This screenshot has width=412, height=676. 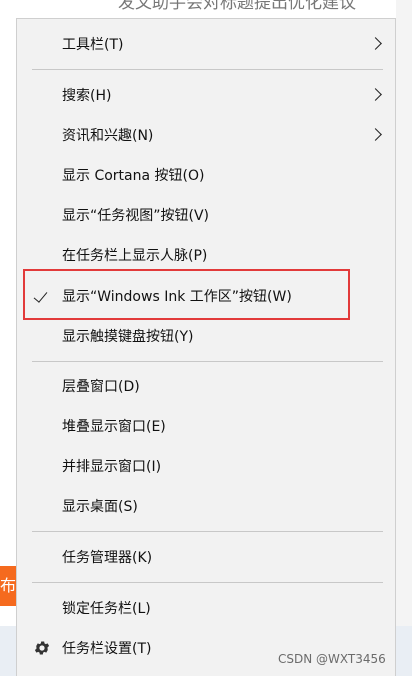 What do you see at coordinates (206, 176) in the screenshot?
I see `menu-item-show-cortana: 显示 Cortana 按钮(O)` at bounding box center [206, 176].